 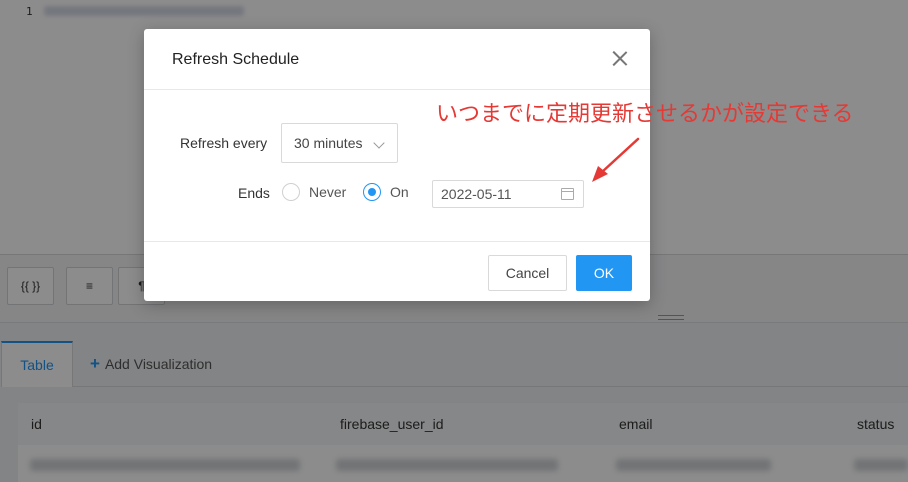 What do you see at coordinates (291, 192) in the screenshot?
I see `radio-unchecked-icon` at bounding box center [291, 192].